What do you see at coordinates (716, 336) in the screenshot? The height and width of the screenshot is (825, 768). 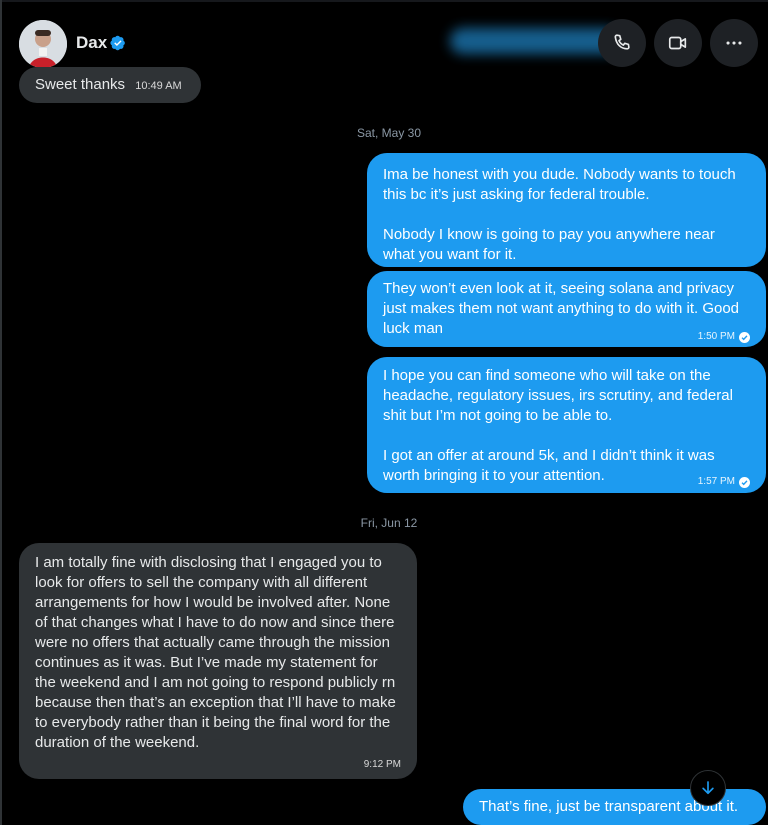 I see `message-time: 1:50 PM` at bounding box center [716, 336].